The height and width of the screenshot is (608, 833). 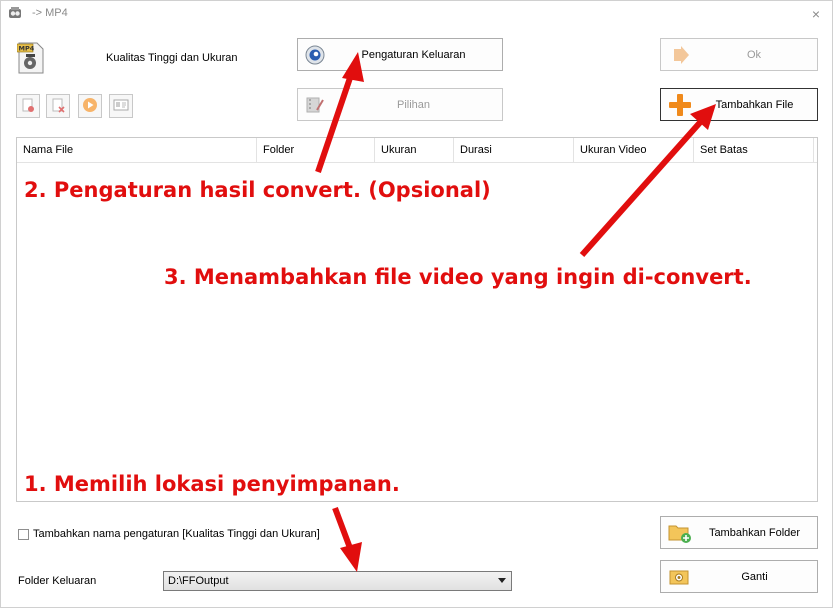 I want to click on clear-list-button, so click(x=58, y=106).